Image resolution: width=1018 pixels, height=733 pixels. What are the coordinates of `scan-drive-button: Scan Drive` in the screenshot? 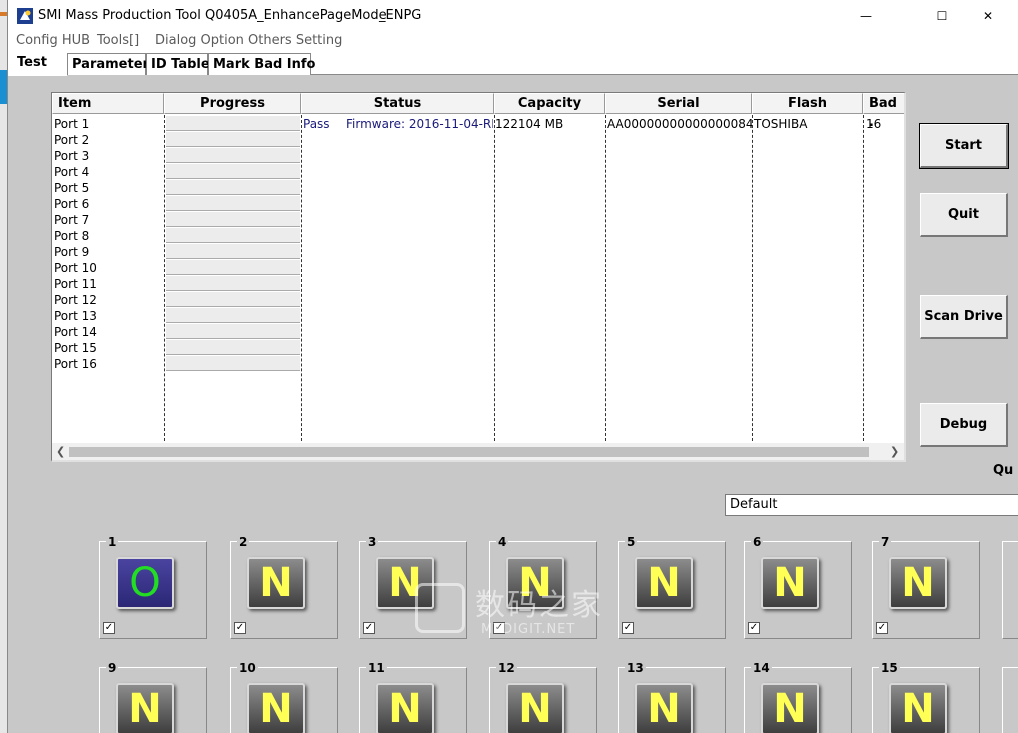 It's located at (964, 317).